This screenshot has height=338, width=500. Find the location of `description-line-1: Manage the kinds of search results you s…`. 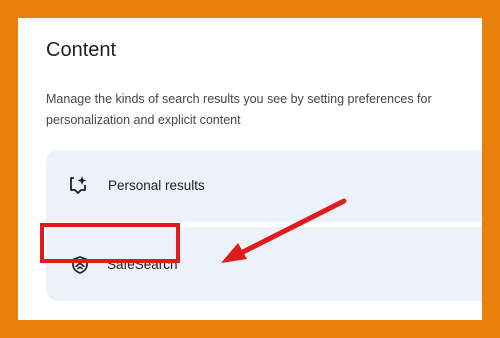

description-line-1: Manage the kinds of search results you s… is located at coordinates (239, 99).